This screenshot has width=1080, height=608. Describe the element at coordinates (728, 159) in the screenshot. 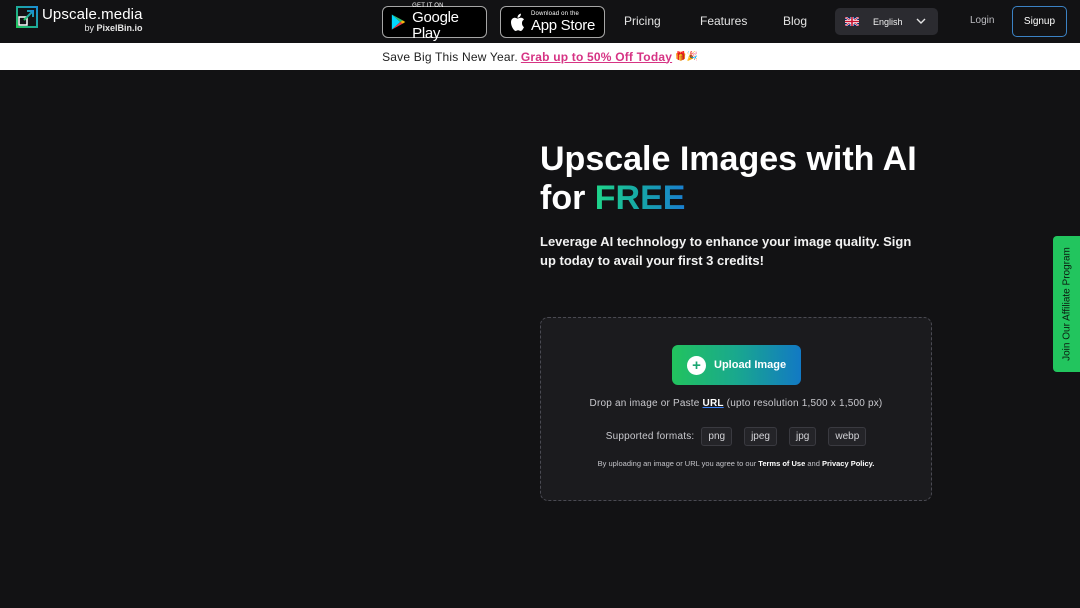

I see `hero-title-line1: Upscale Images with AI` at that location.